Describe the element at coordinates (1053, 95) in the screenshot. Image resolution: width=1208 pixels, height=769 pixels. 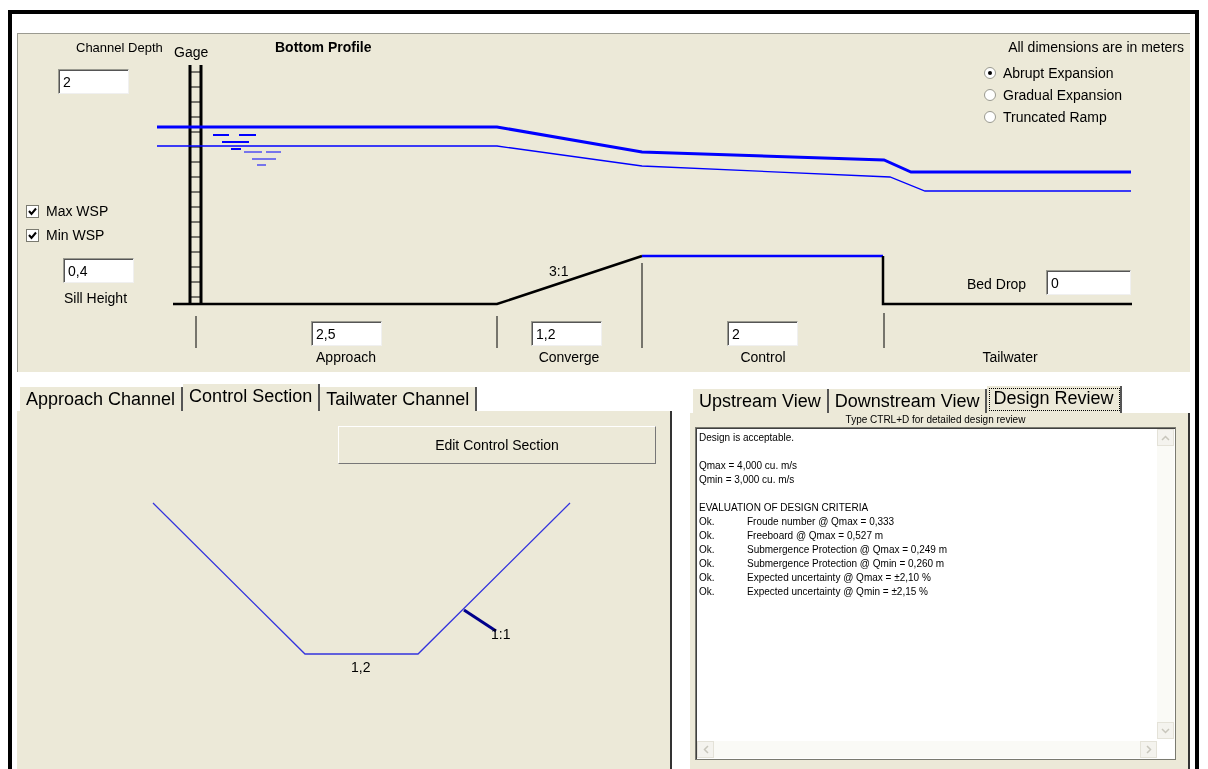
I see `expansion-radio: Gradual Expansion` at that location.